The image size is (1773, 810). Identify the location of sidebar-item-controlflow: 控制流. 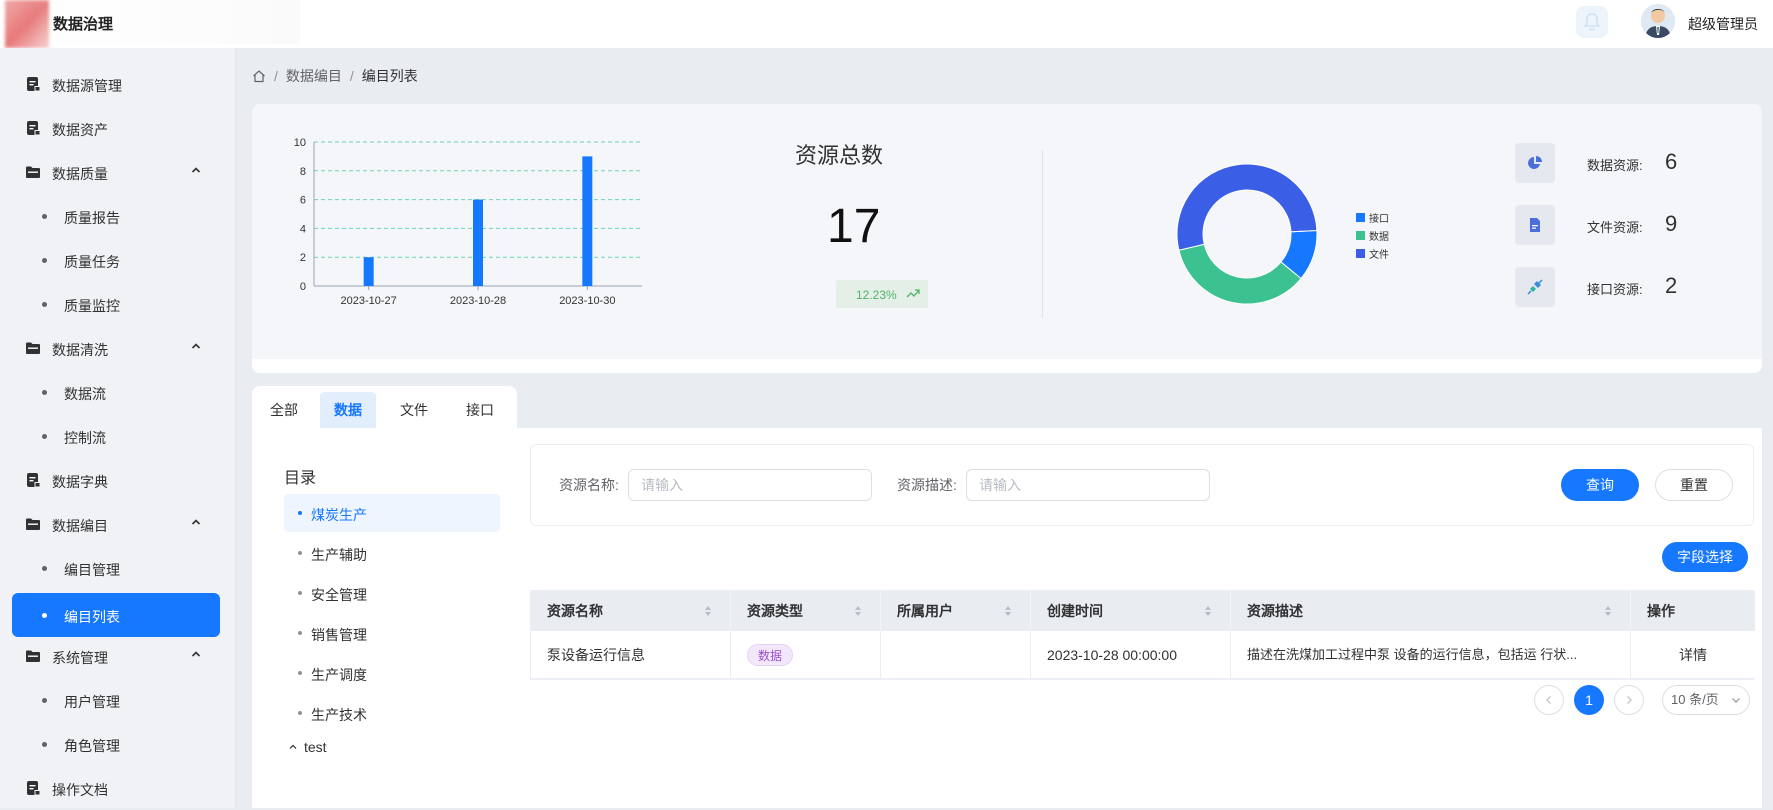
(118, 436).